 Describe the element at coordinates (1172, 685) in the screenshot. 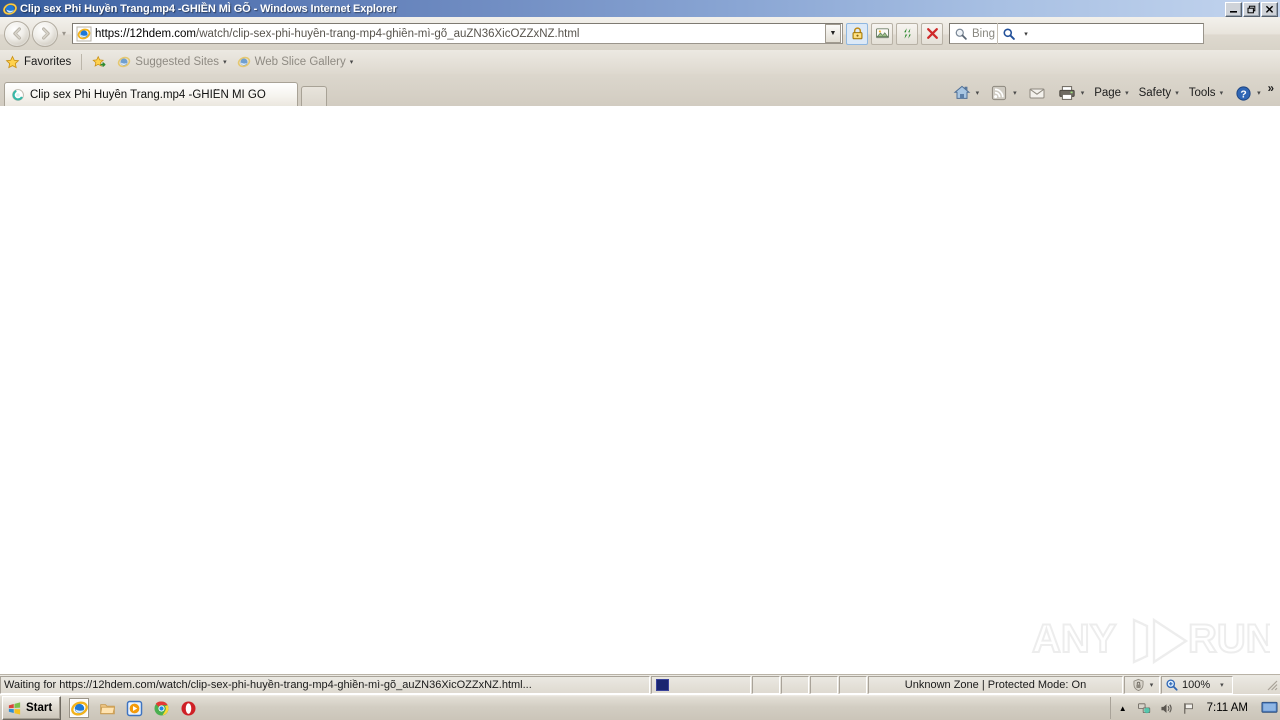

I see `zoom-icon` at that location.